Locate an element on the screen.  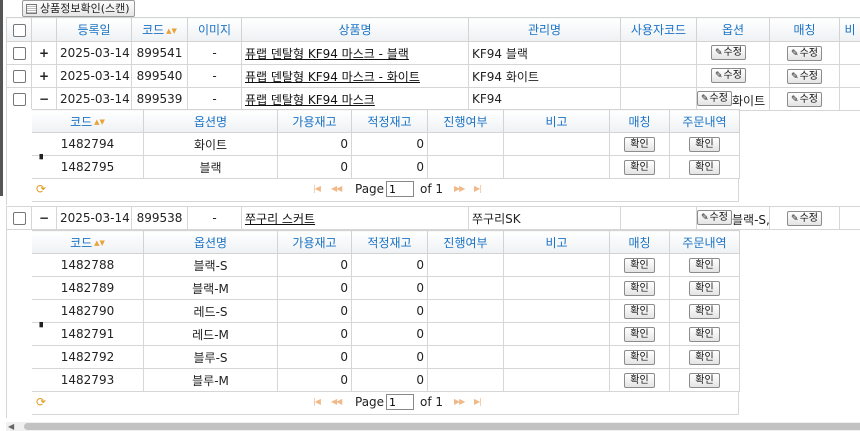
col-option: 옵션 is located at coordinates (733, 29).